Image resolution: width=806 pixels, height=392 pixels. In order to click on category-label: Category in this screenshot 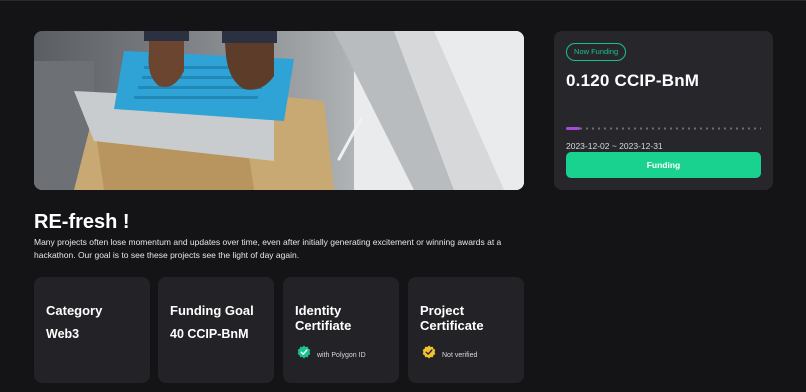, I will do `click(74, 310)`.